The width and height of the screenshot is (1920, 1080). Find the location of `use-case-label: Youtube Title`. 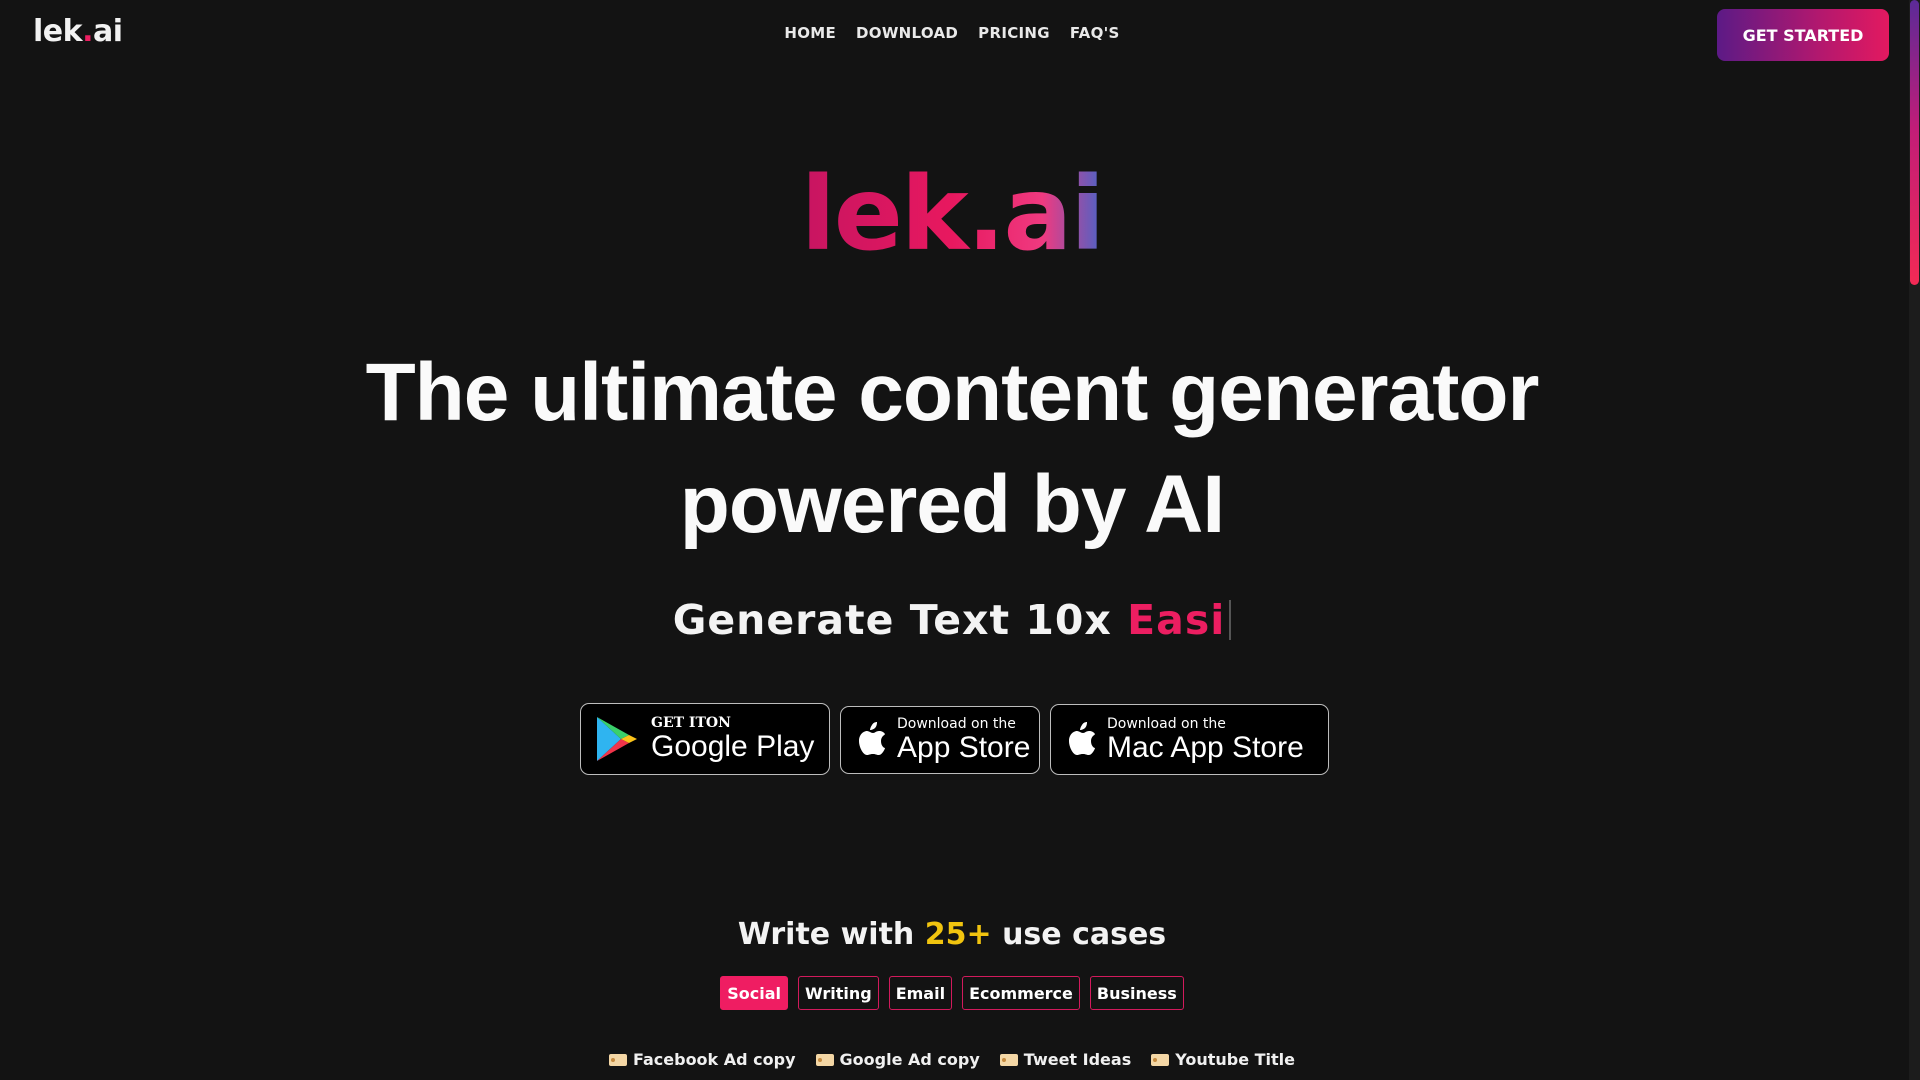

use-case-label: Youtube Title is located at coordinates (1235, 1059).